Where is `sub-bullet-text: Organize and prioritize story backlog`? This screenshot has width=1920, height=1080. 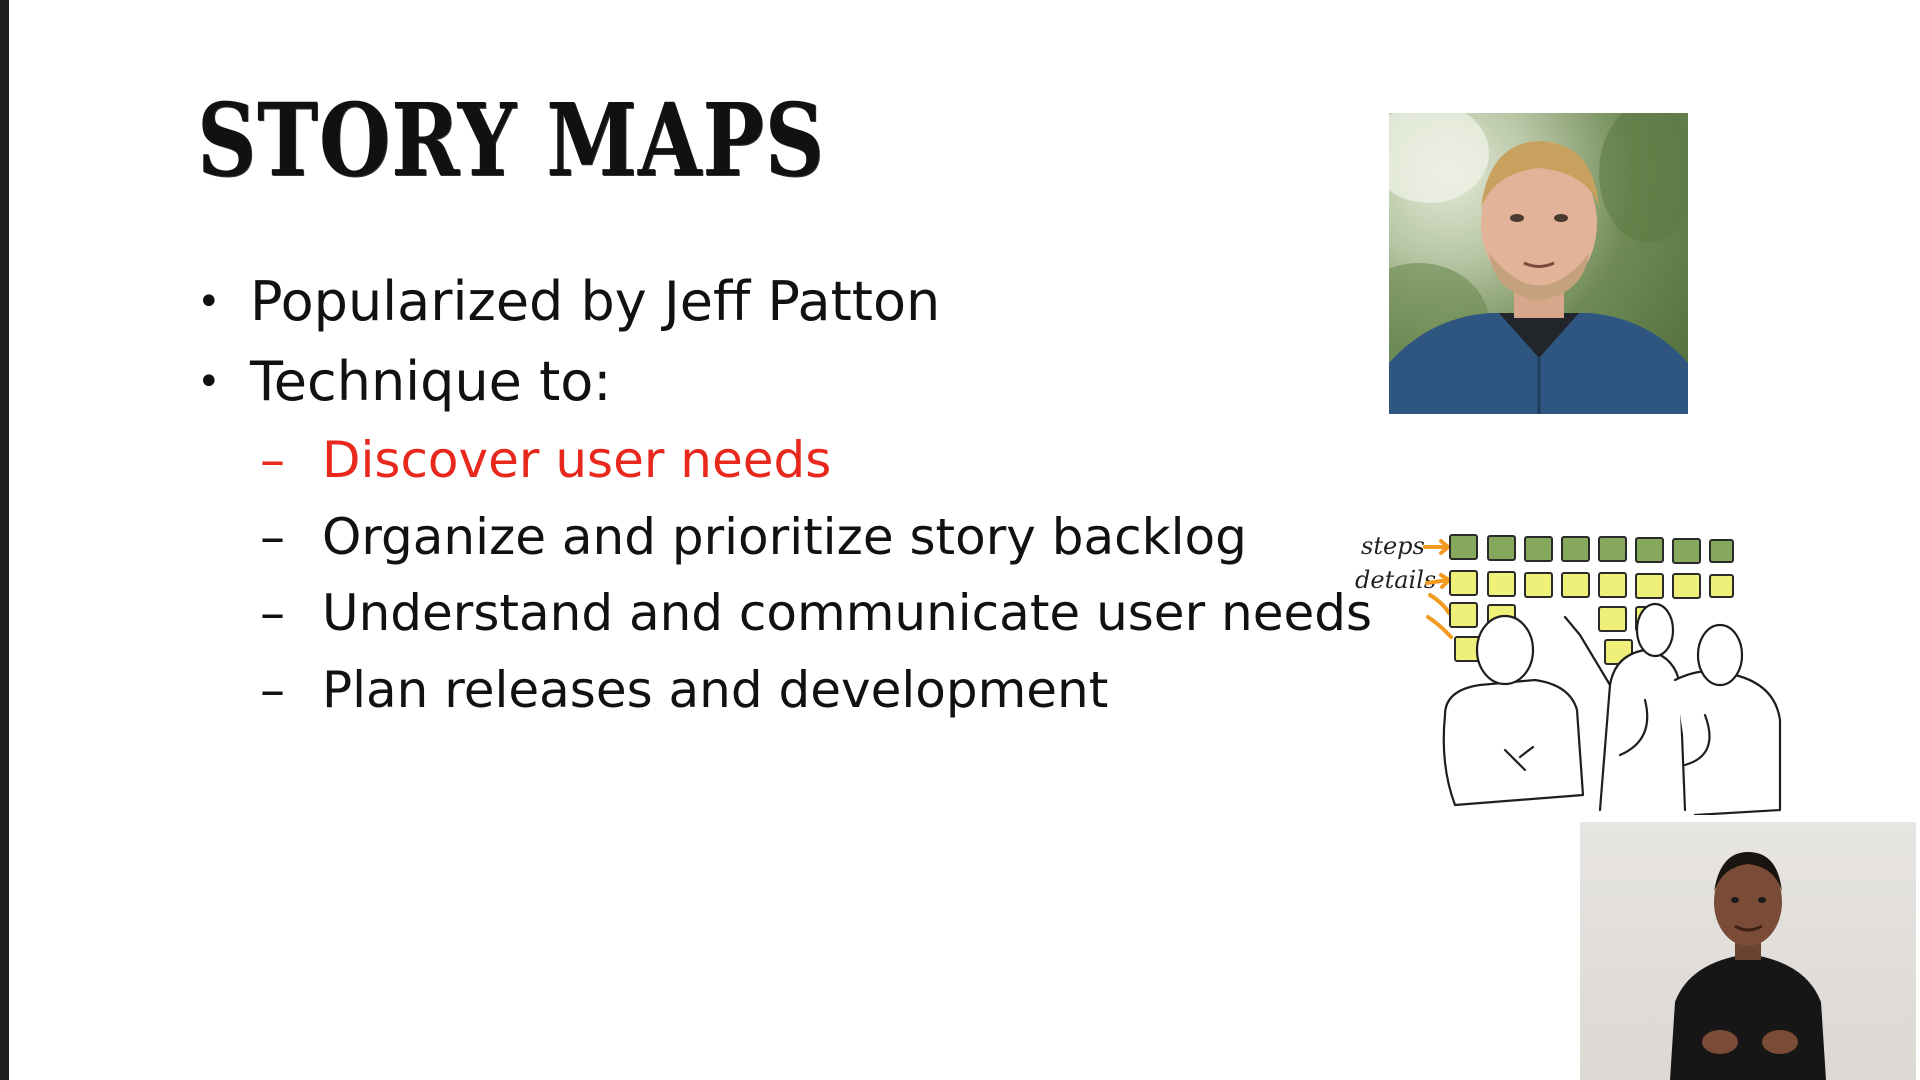
sub-bullet-text: Organize and prioritize story backlog is located at coordinates (784, 536).